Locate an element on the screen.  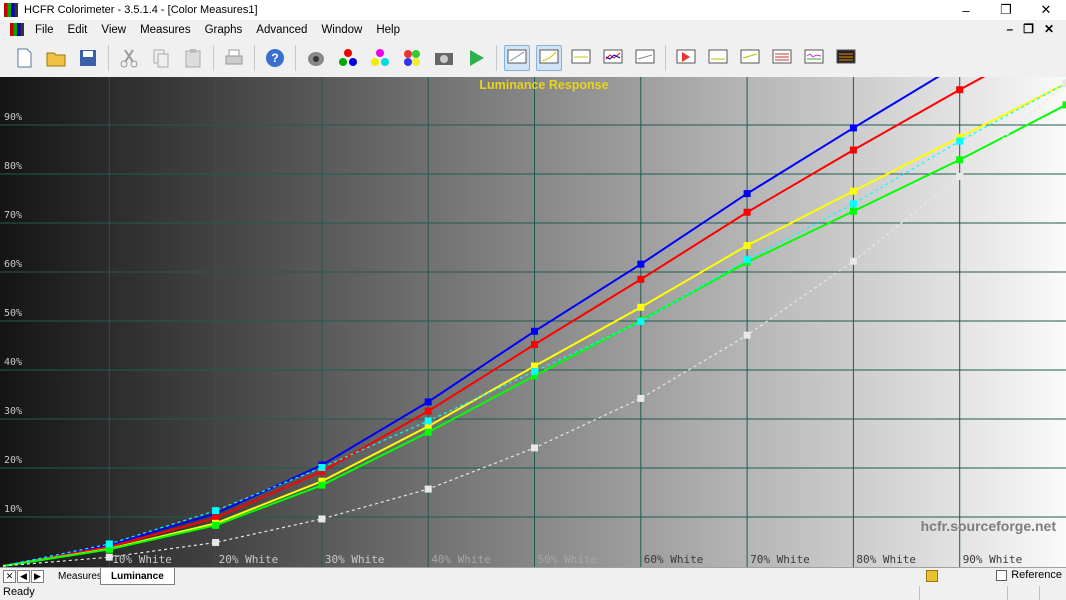
x-tick-label: 40% White is located at coordinates (461, 559).